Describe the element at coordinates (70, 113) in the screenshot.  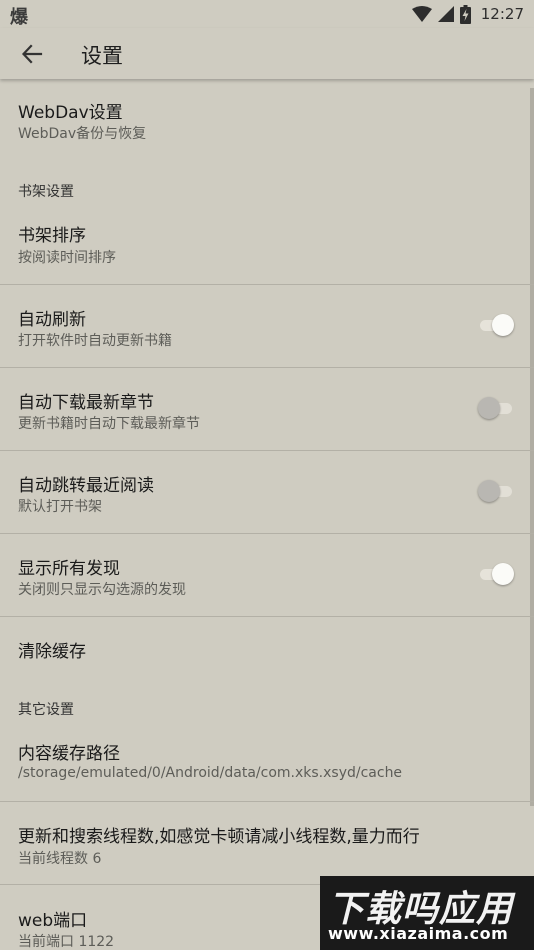
I see `pref-webdav-title: WebDav设置` at that location.